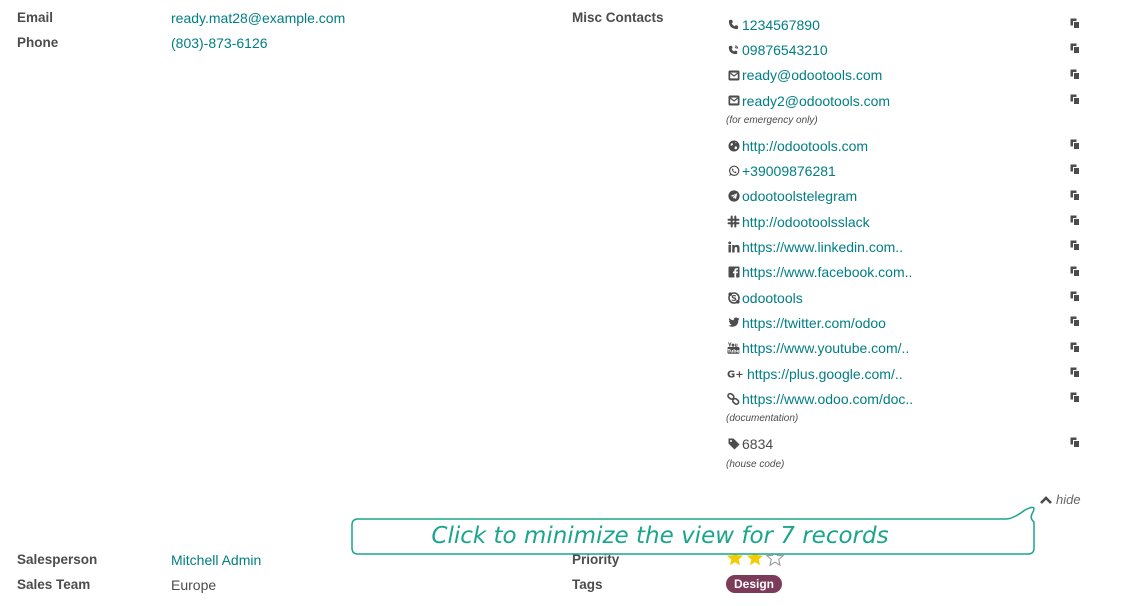 The height and width of the screenshot is (606, 1130). Describe the element at coordinates (827, 272) in the screenshot. I see `contact-value: https://www.facebook.com..` at that location.